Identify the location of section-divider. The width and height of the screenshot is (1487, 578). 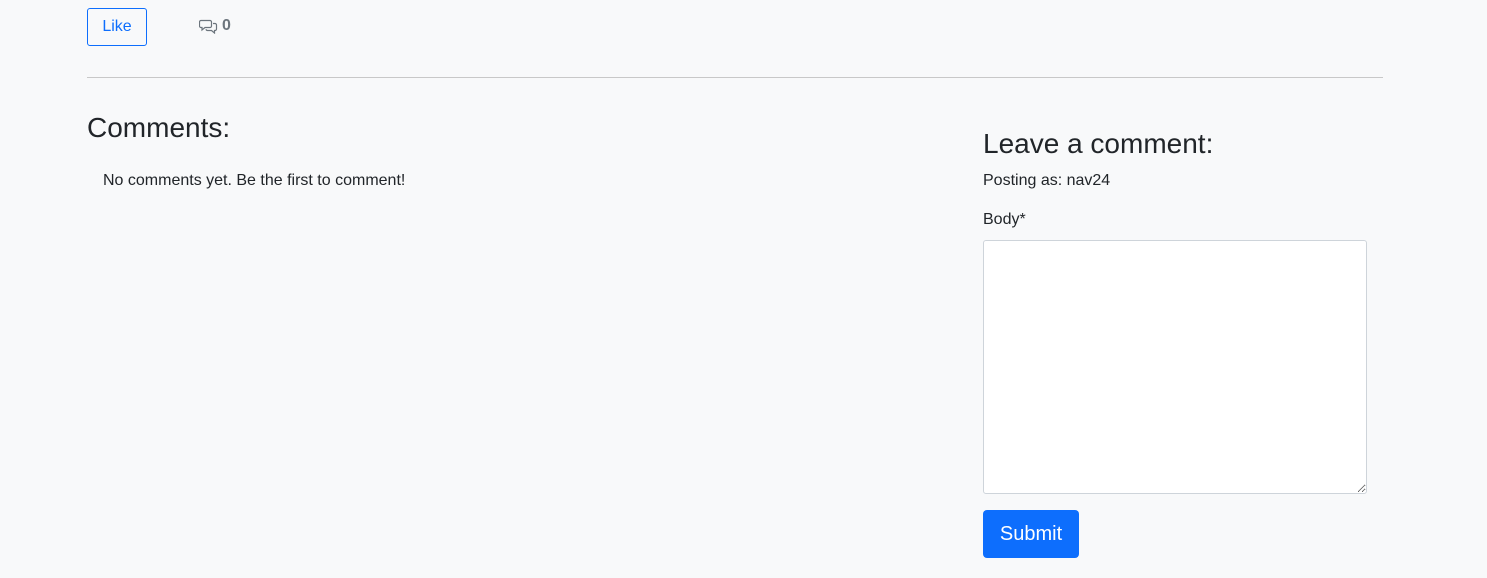
(735, 77).